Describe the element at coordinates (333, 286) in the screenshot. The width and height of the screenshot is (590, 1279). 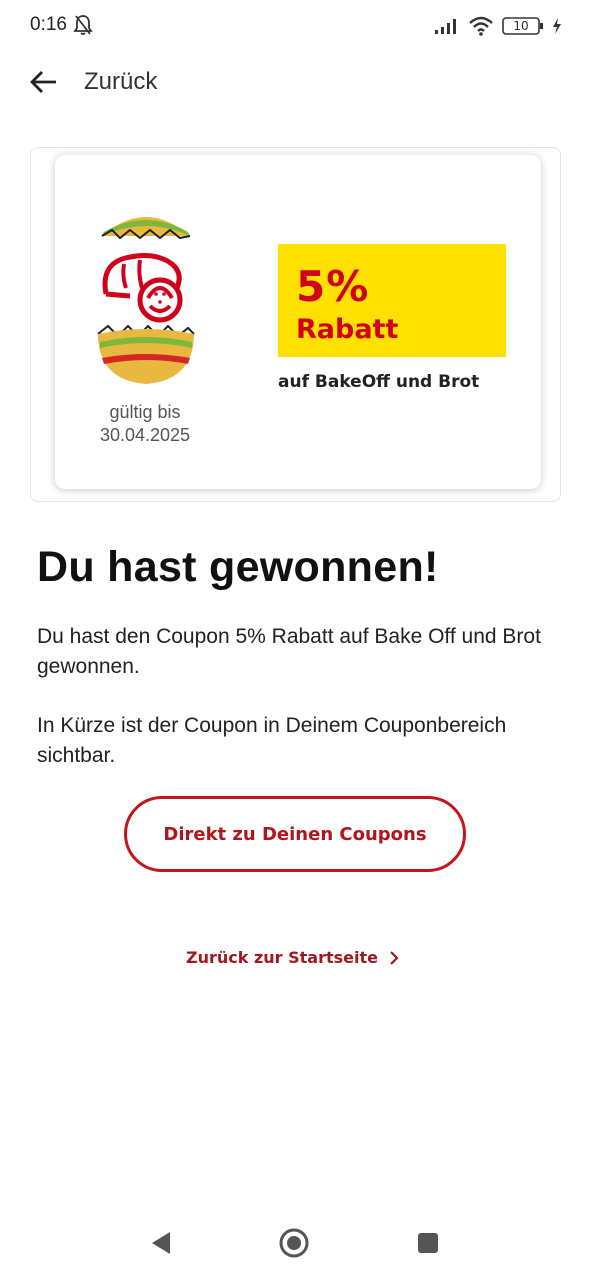
I see `discount-percent: 5%` at that location.